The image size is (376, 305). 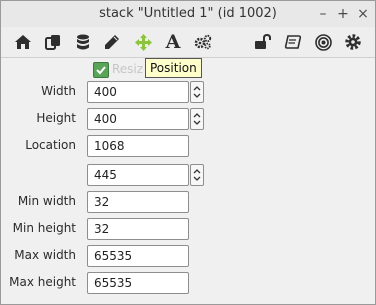 I want to click on max-height-label: Max height, so click(x=42, y=282).